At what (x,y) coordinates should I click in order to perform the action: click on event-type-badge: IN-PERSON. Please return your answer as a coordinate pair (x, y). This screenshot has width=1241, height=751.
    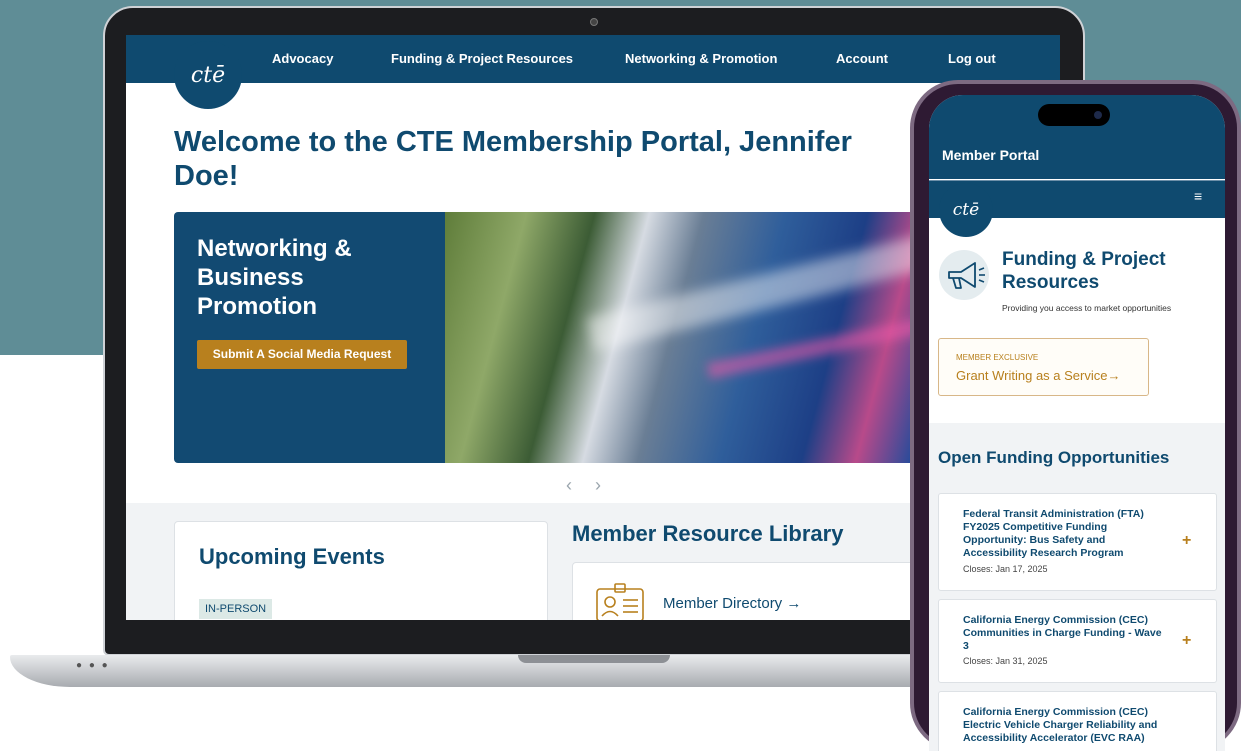
    Looking at the image, I should click on (236, 609).